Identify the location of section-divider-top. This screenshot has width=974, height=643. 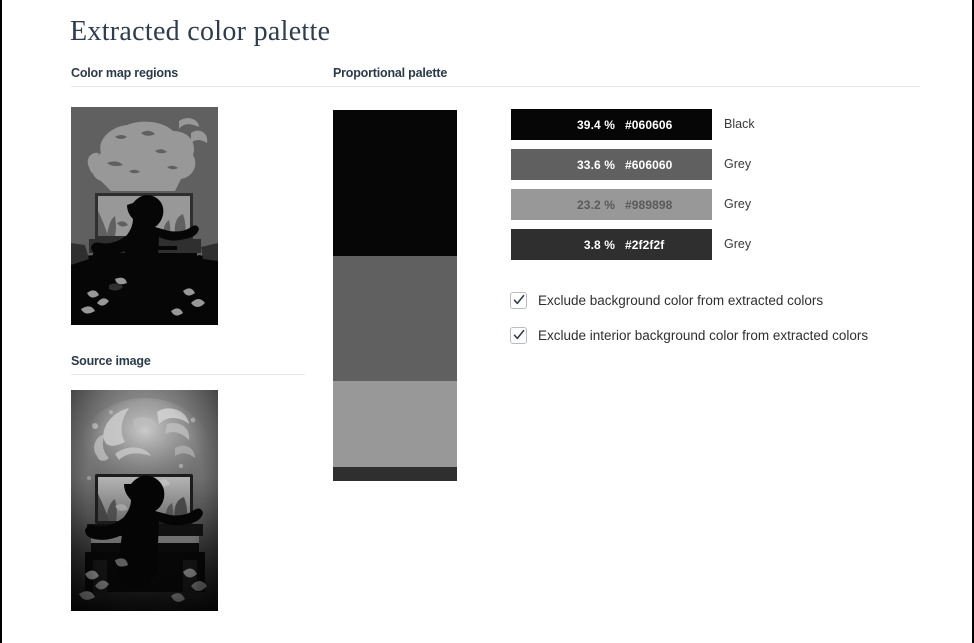
(495, 86).